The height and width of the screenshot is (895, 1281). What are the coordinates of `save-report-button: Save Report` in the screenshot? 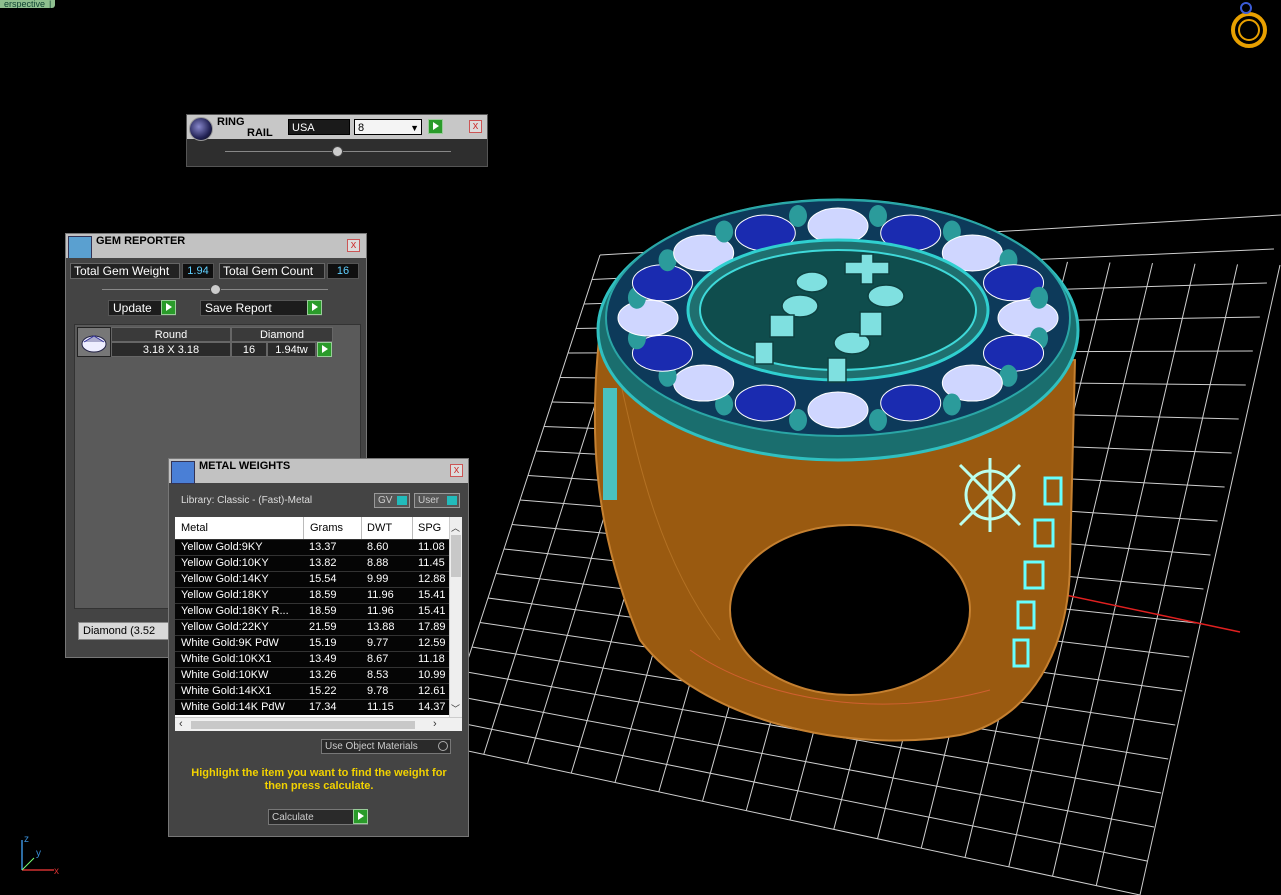 It's located at (261, 308).